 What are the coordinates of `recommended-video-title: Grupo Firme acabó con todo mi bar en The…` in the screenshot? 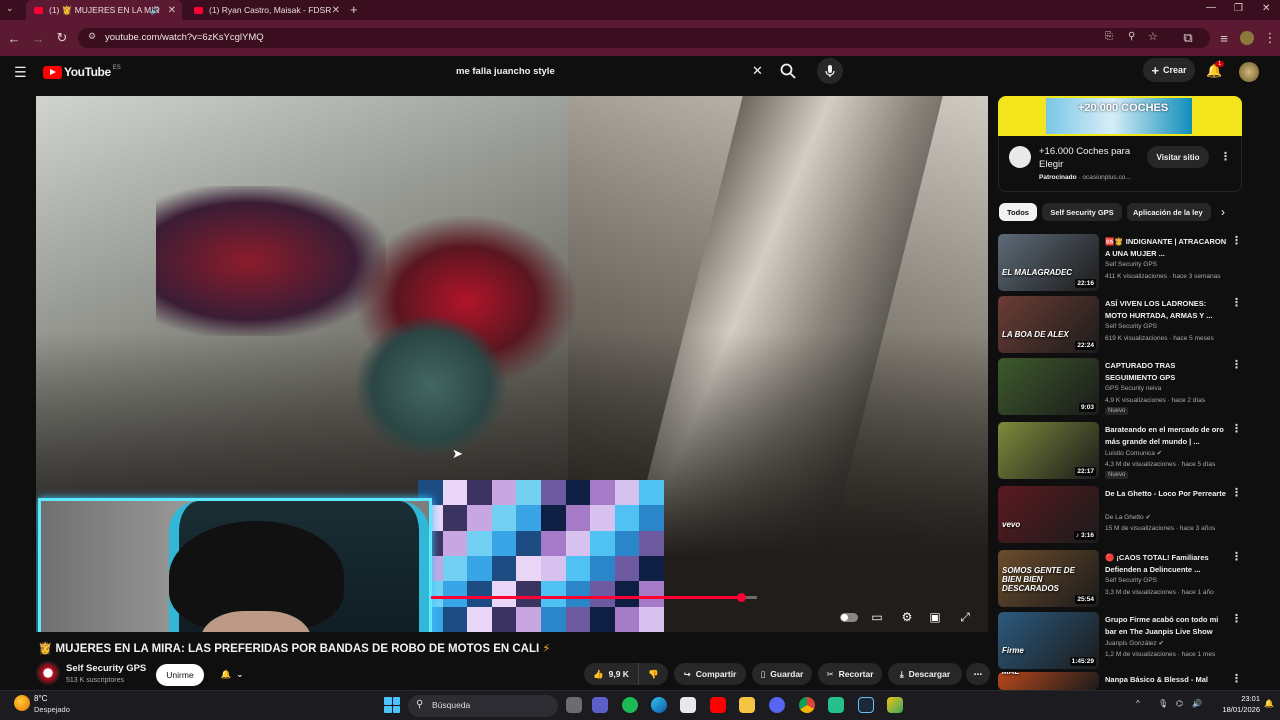 It's located at (1166, 625).